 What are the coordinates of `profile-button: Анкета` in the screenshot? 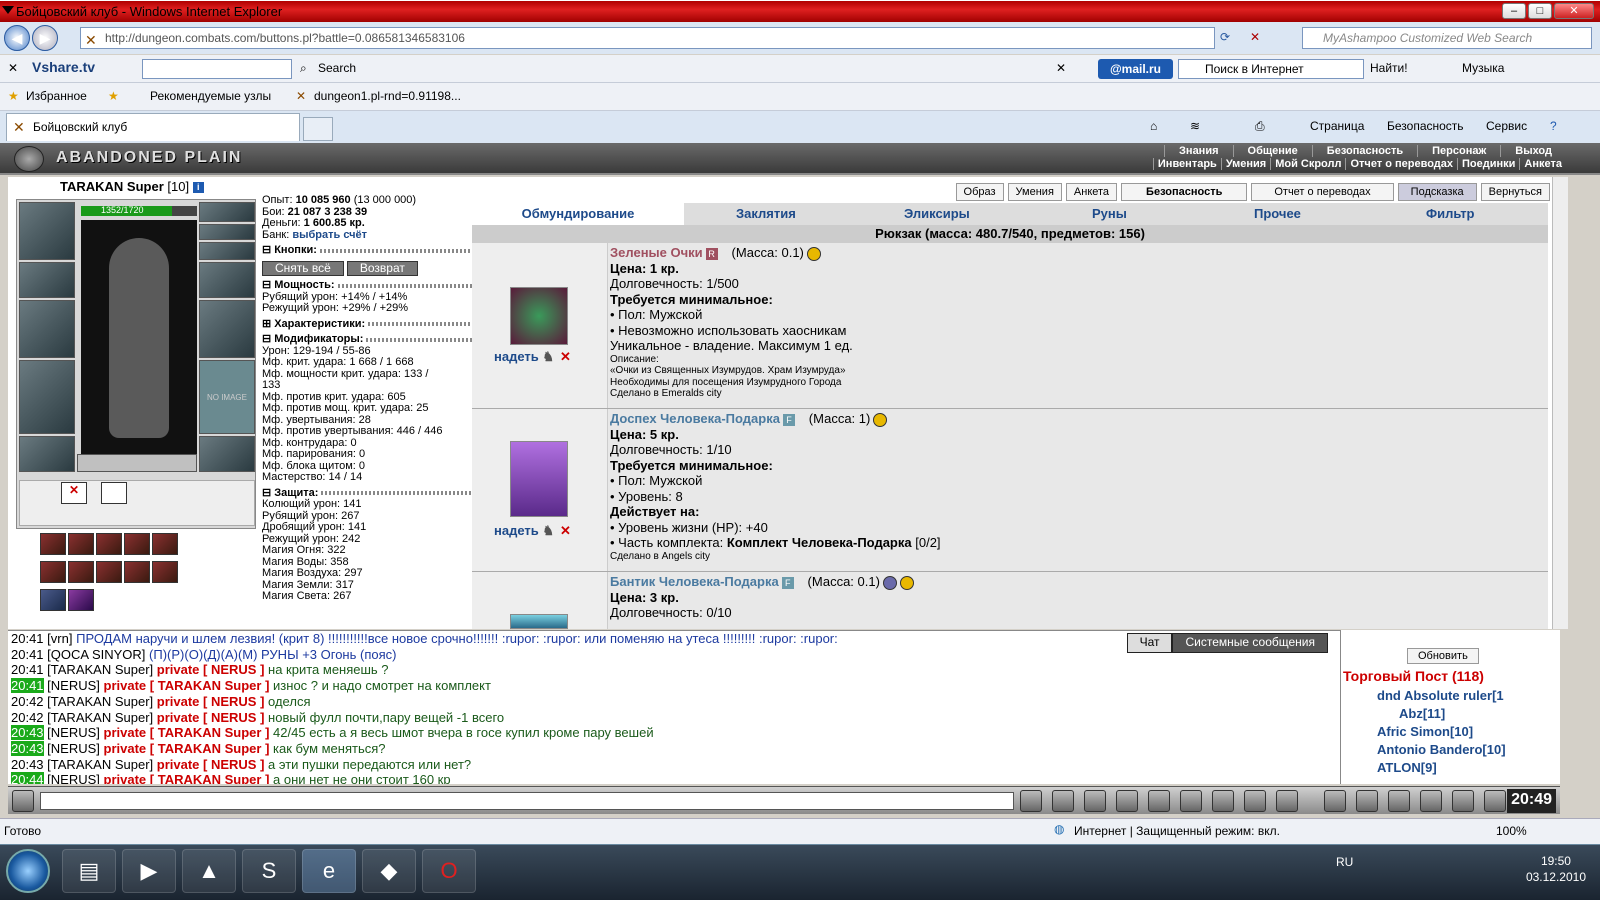 It's located at (1091, 192).